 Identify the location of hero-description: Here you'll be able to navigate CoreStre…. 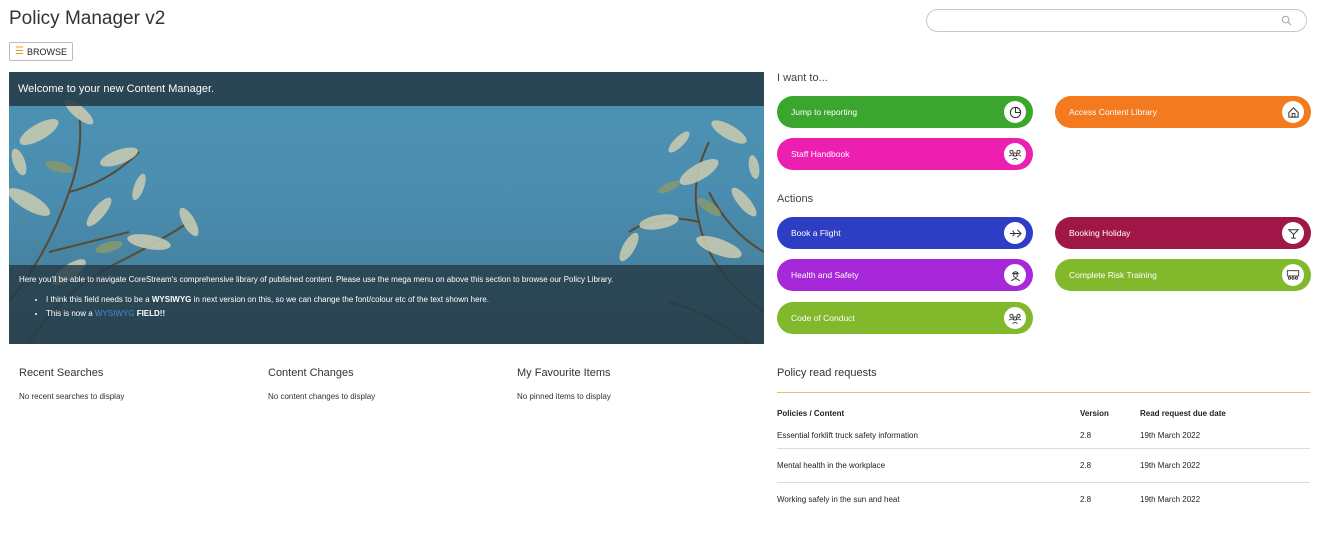
(386, 304).